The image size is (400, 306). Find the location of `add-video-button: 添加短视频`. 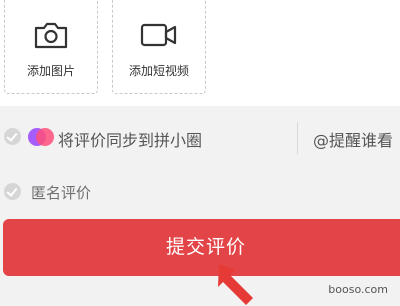

add-video-button: 添加短视频 is located at coordinates (159, 47).